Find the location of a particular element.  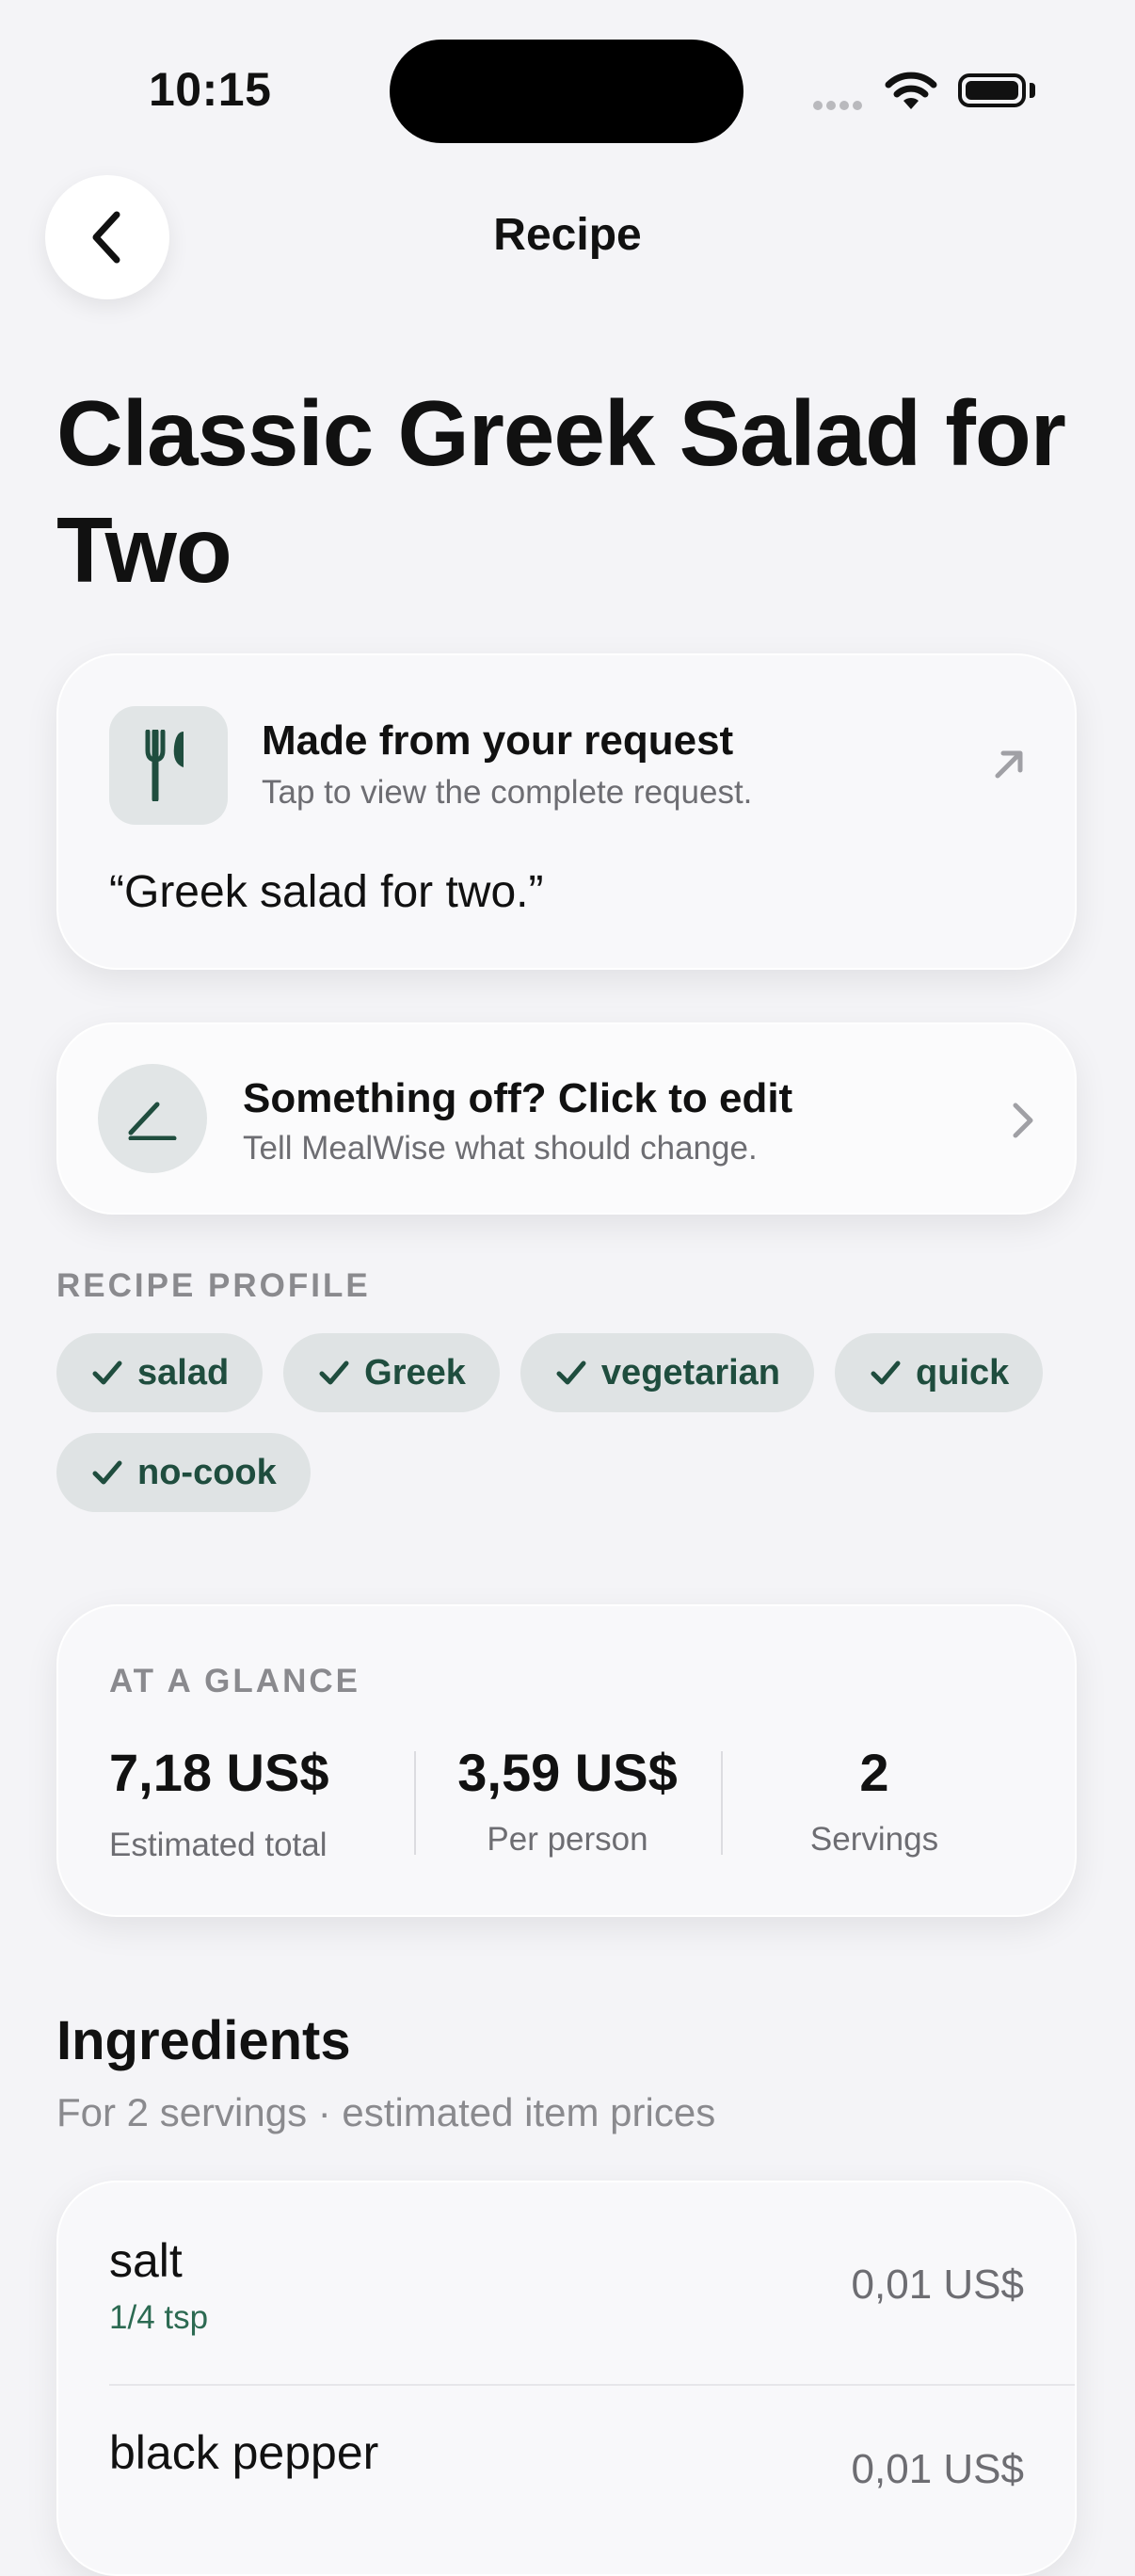

servings-value: 2 is located at coordinates (874, 1772).